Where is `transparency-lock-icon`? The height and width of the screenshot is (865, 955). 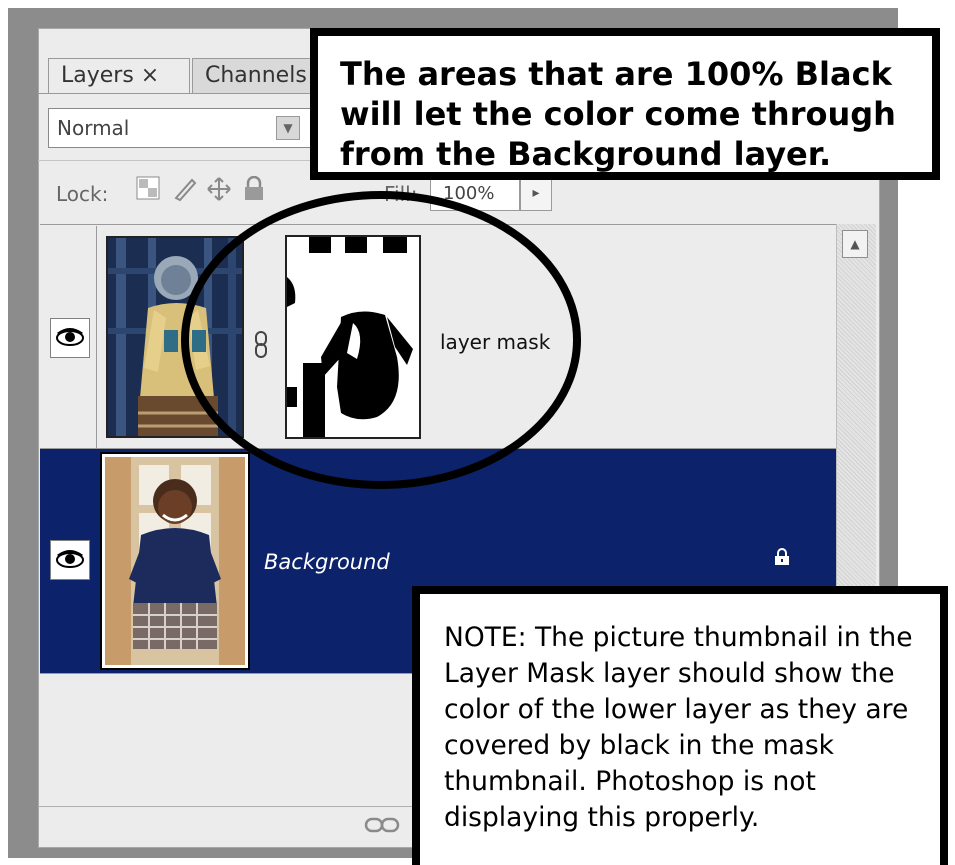 transparency-lock-icon is located at coordinates (148, 191).